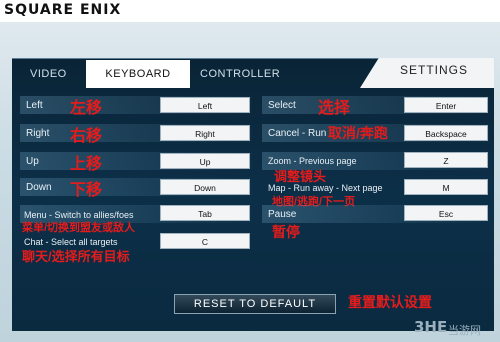 The width and height of the screenshot is (500, 342). Describe the element at coordinates (205, 105) in the screenshot. I see `key-field-left: Left` at that location.